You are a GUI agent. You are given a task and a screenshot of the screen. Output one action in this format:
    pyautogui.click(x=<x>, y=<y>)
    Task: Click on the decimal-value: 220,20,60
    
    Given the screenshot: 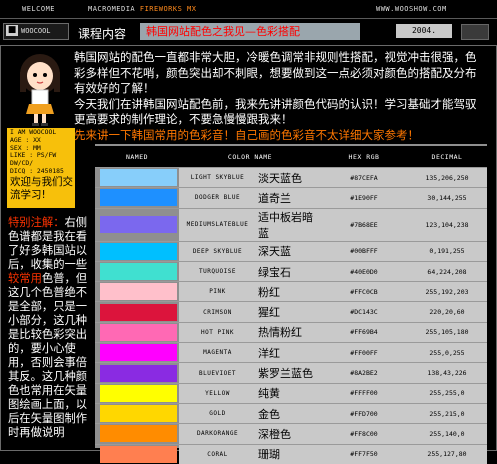 What is the action you would take?
    pyautogui.click(x=447, y=312)
    